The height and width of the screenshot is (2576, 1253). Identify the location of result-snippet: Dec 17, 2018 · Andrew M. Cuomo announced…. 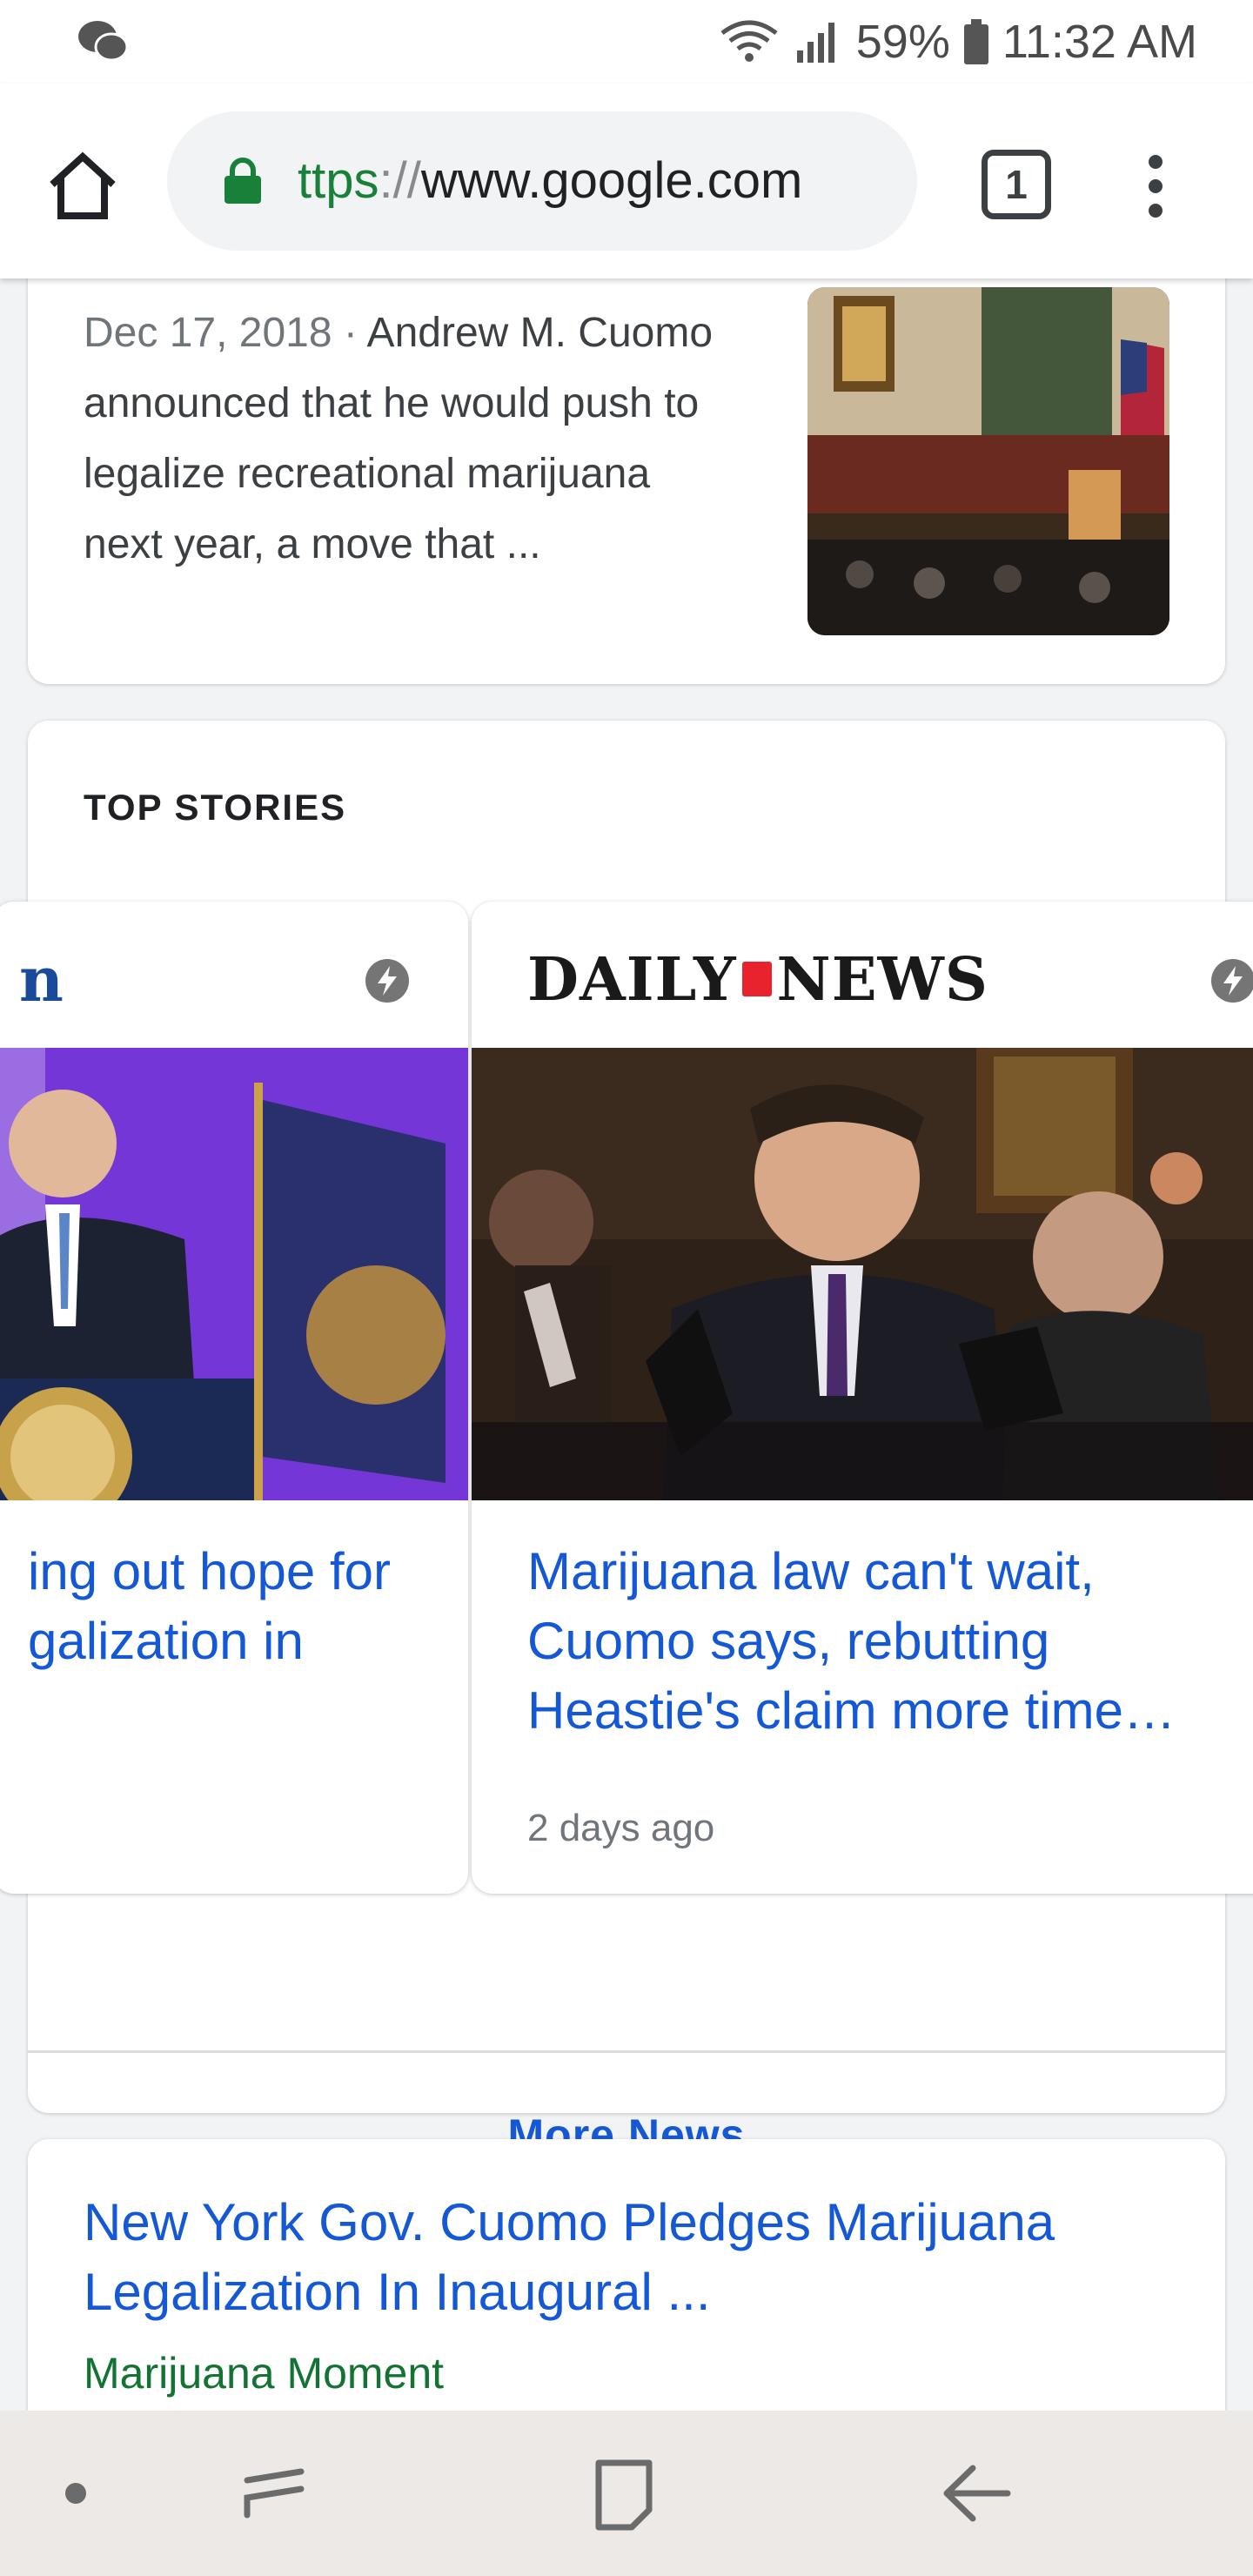
(410, 439).